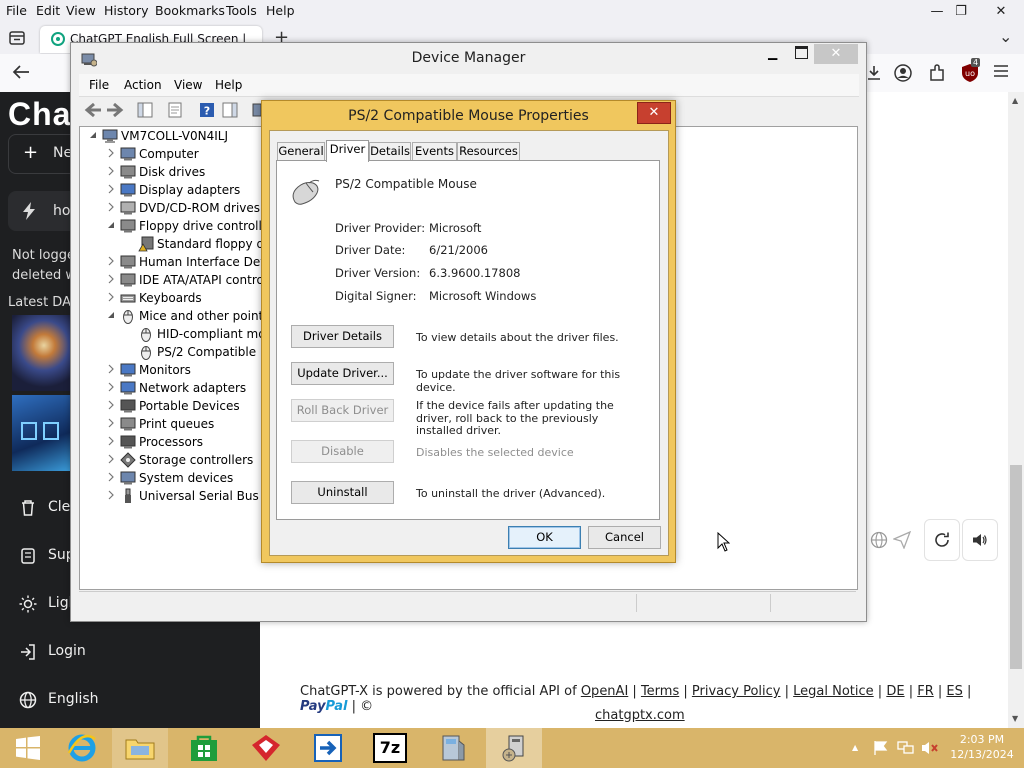 This screenshot has width=1024, height=768. I want to click on site-link: chatgptx.com, so click(640, 715).